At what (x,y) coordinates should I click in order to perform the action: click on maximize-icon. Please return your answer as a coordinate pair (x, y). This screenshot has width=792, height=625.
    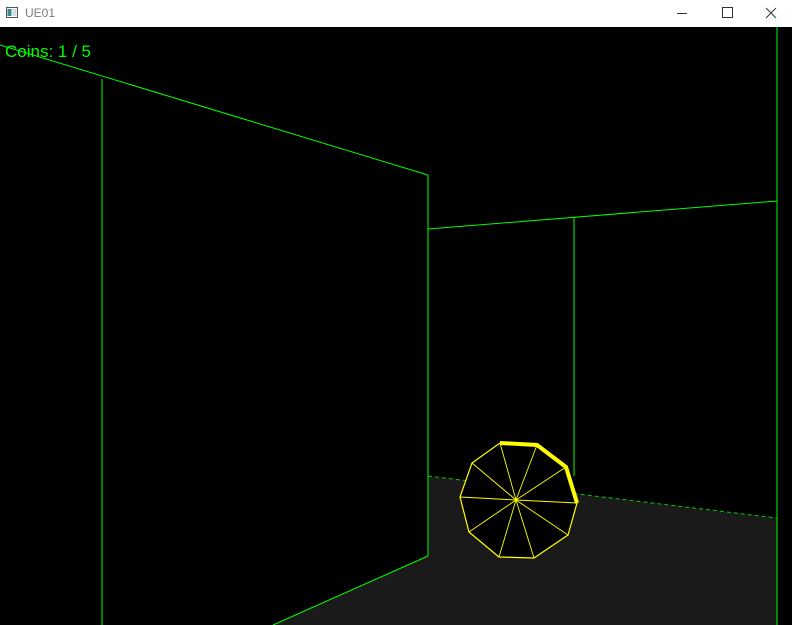
    Looking at the image, I should click on (727, 12).